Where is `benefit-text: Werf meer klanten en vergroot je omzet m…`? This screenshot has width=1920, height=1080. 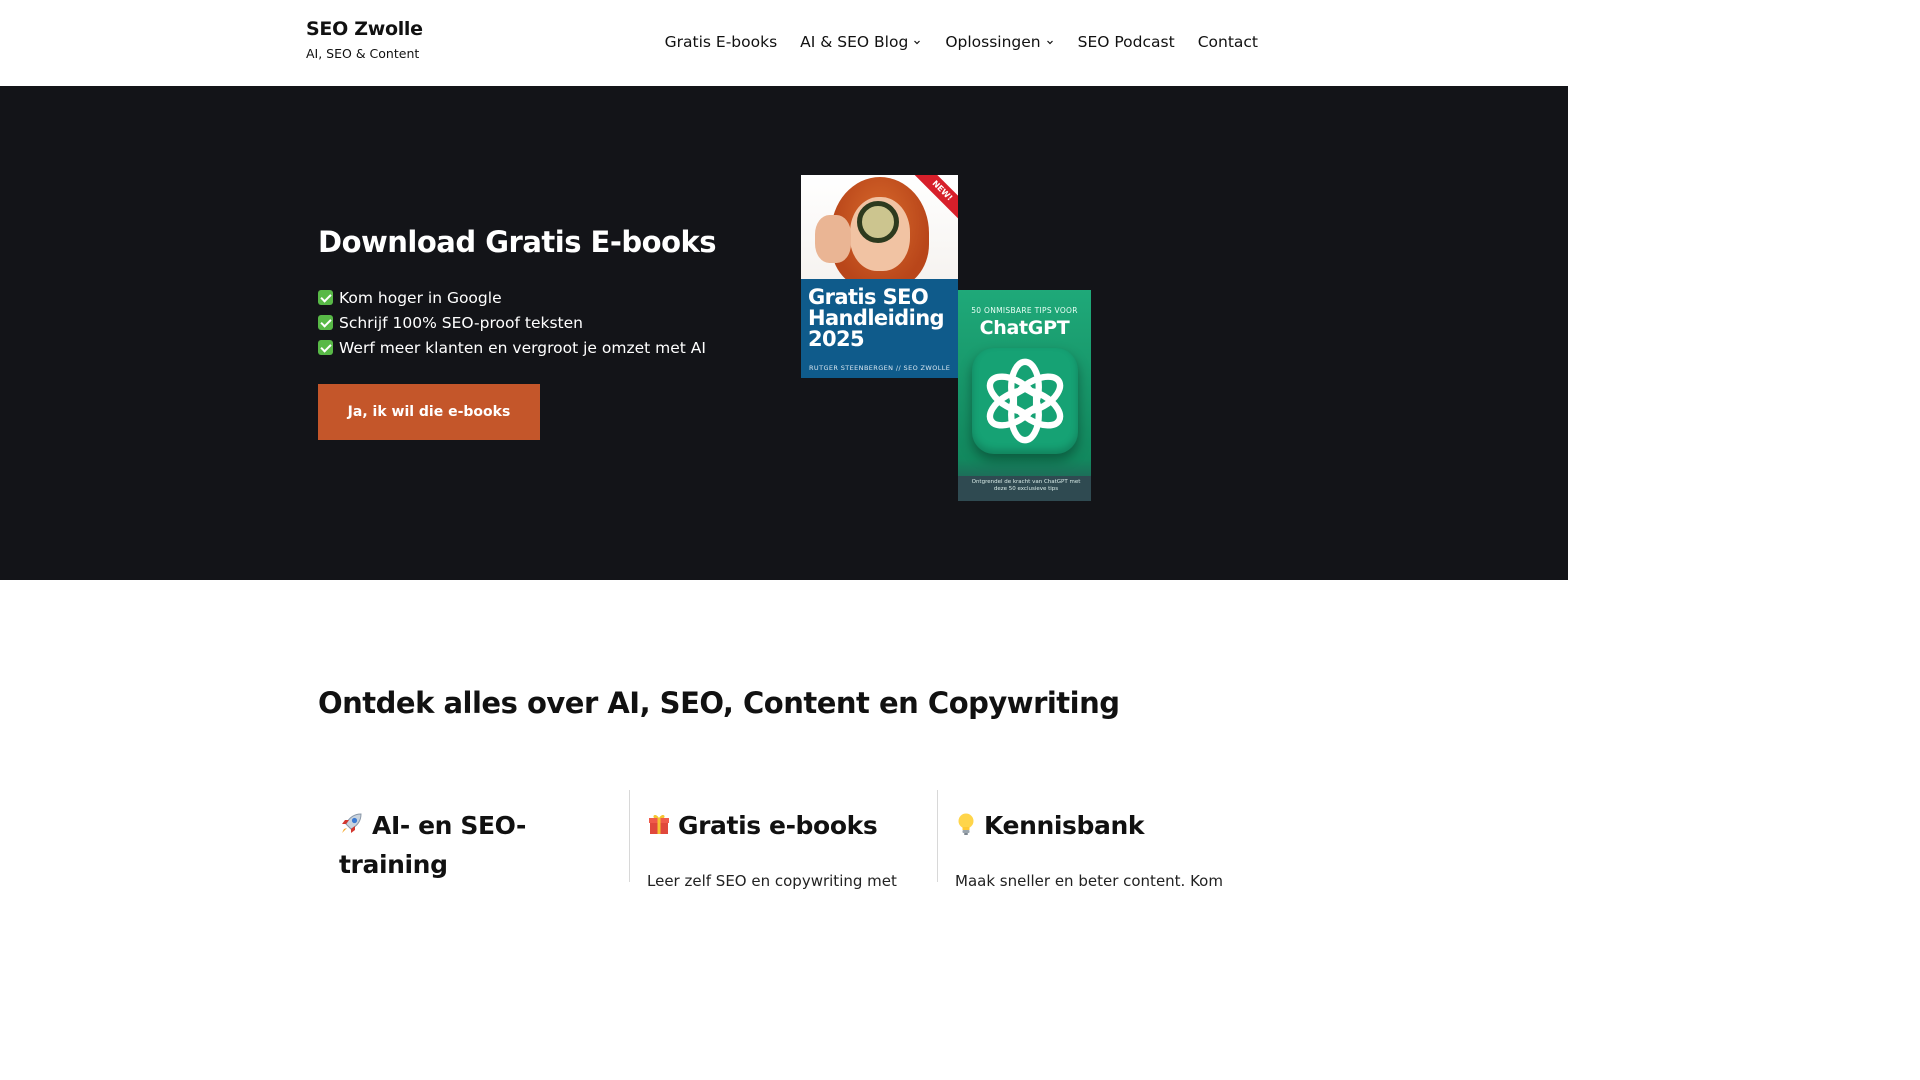
benefit-text: Werf meer klanten en vergroot je omzet m… is located at coordinates (522, 347).